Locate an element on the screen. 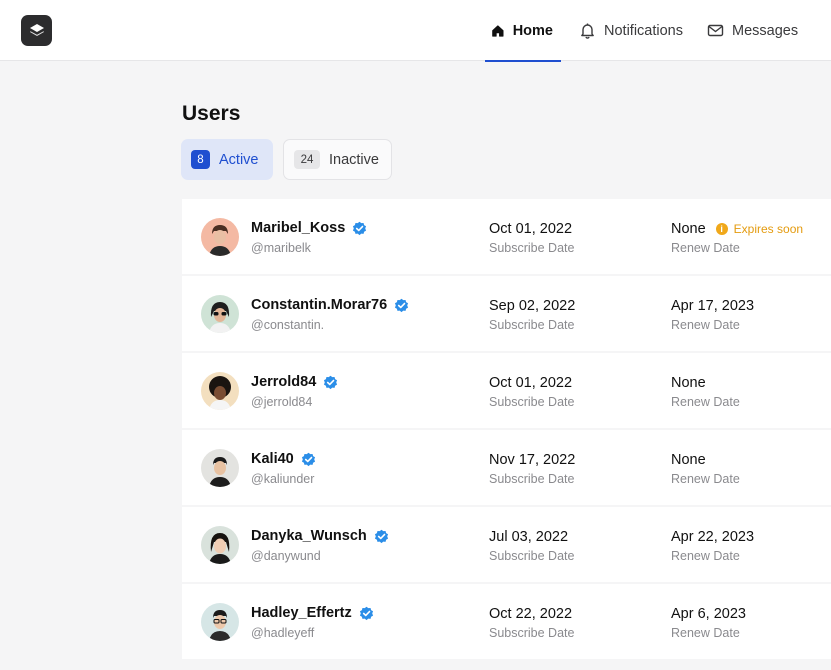 The width and height of the screenshot is (831, 670). user-name-text: Kali40 is located at coordinates (272, 459).